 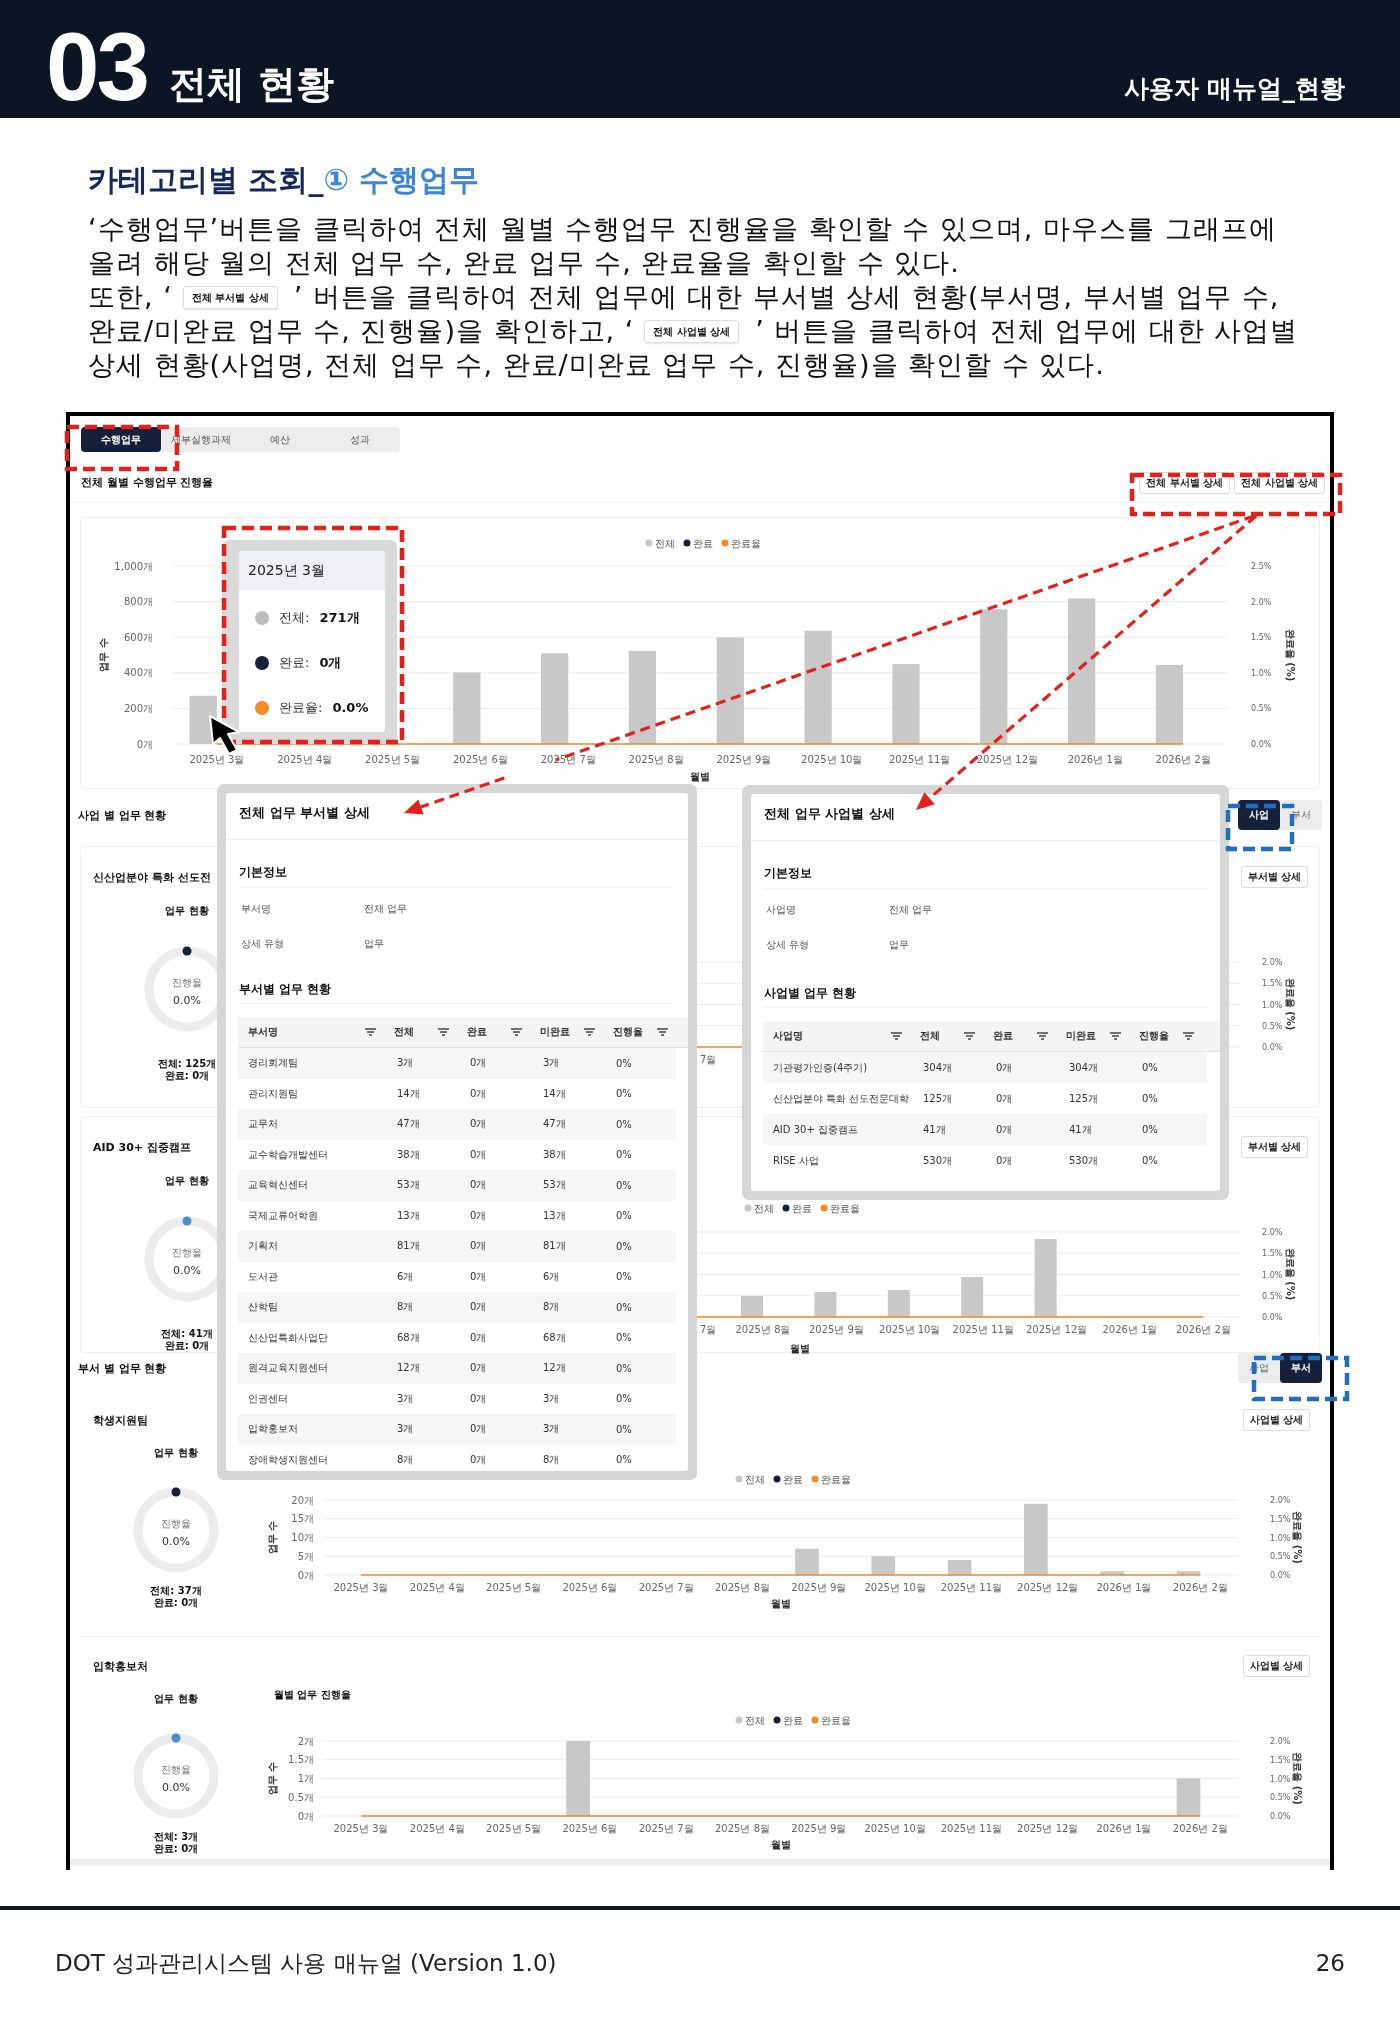 I want to click on table-cell-text: 68개, so click(x=408, y=1337).